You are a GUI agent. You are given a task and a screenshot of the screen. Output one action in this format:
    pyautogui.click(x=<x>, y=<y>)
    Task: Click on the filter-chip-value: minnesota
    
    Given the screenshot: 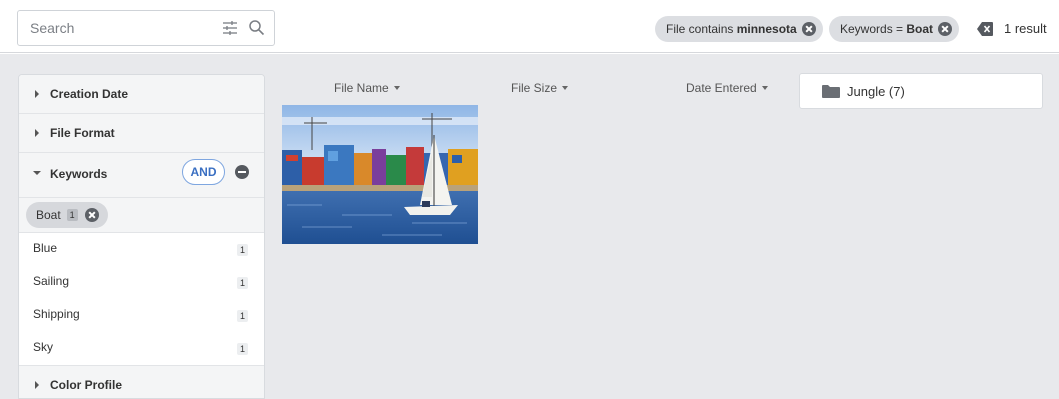 What is the action you would take?
    pyautogui.click(x=766, y=29)
    